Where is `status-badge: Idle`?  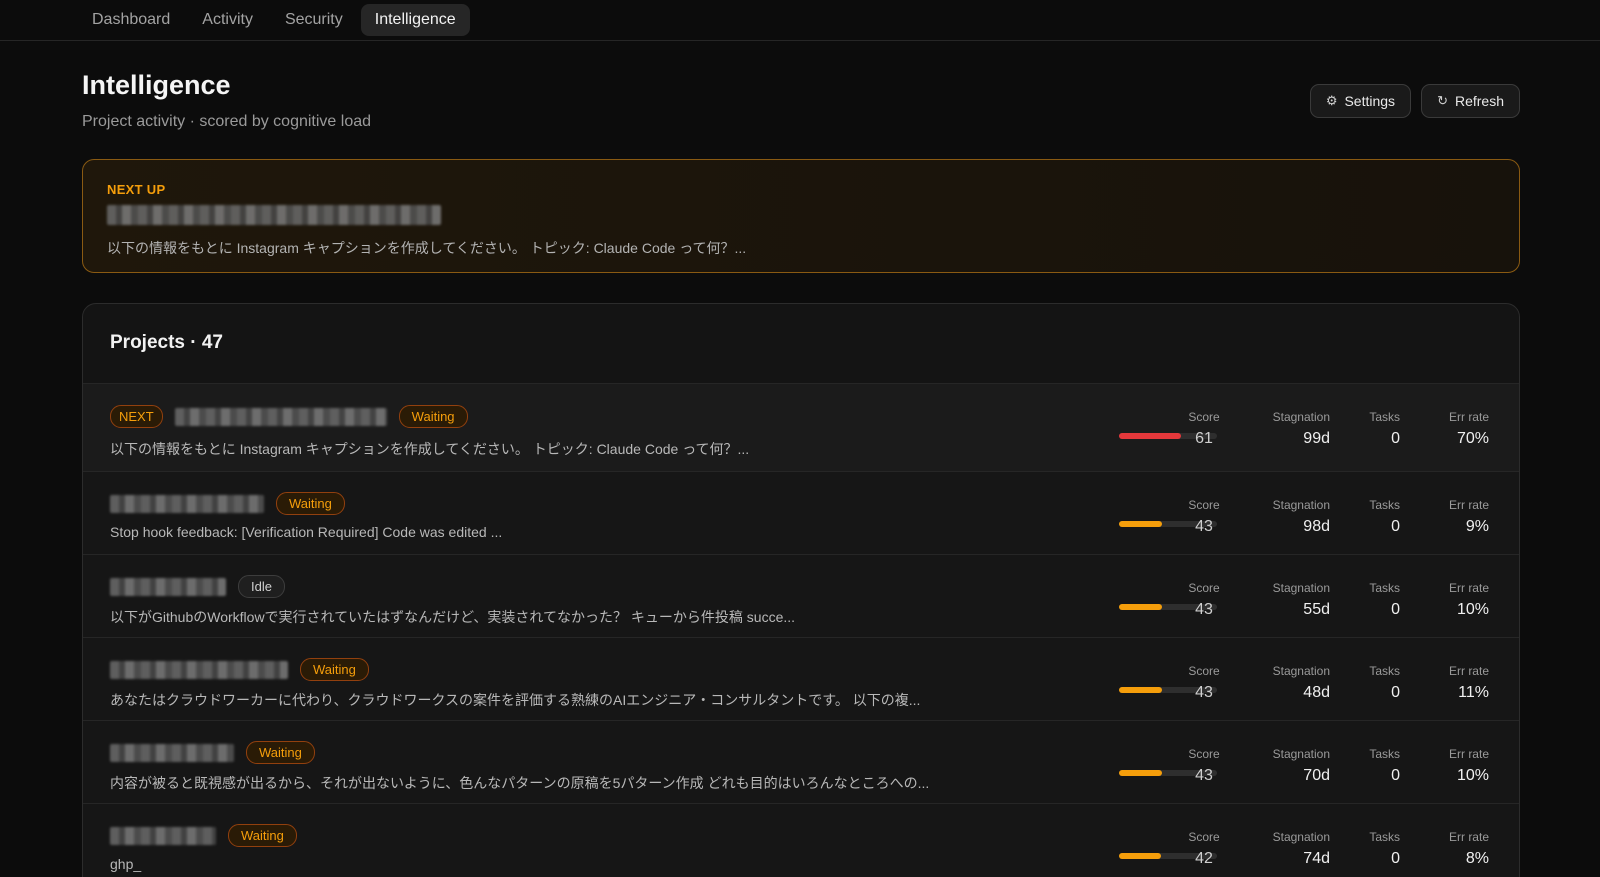
status-badge: Idle is located at coordinates (261, 586).